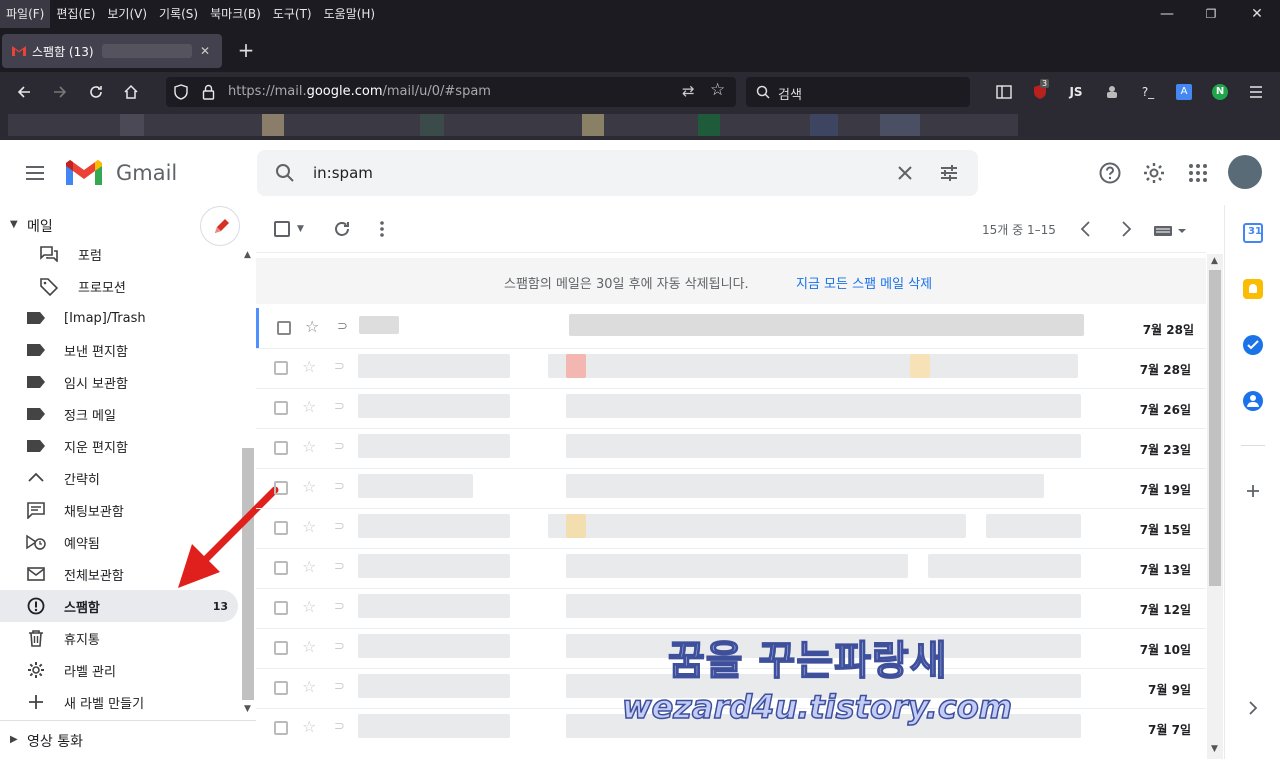  I want to click on contacts-icon, so click(1253, 401).